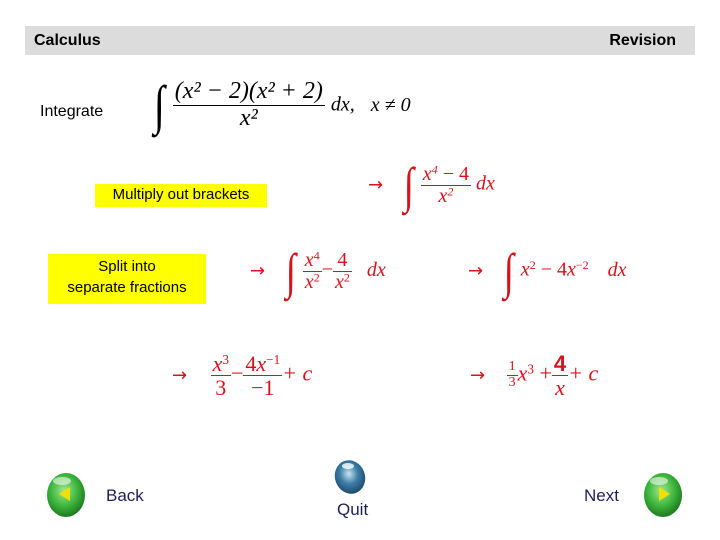 This screenshot has width=720, height=540. Describe the element at coordinates (512, 367) in the screenshot. I see `coef-num: 1` at that location.